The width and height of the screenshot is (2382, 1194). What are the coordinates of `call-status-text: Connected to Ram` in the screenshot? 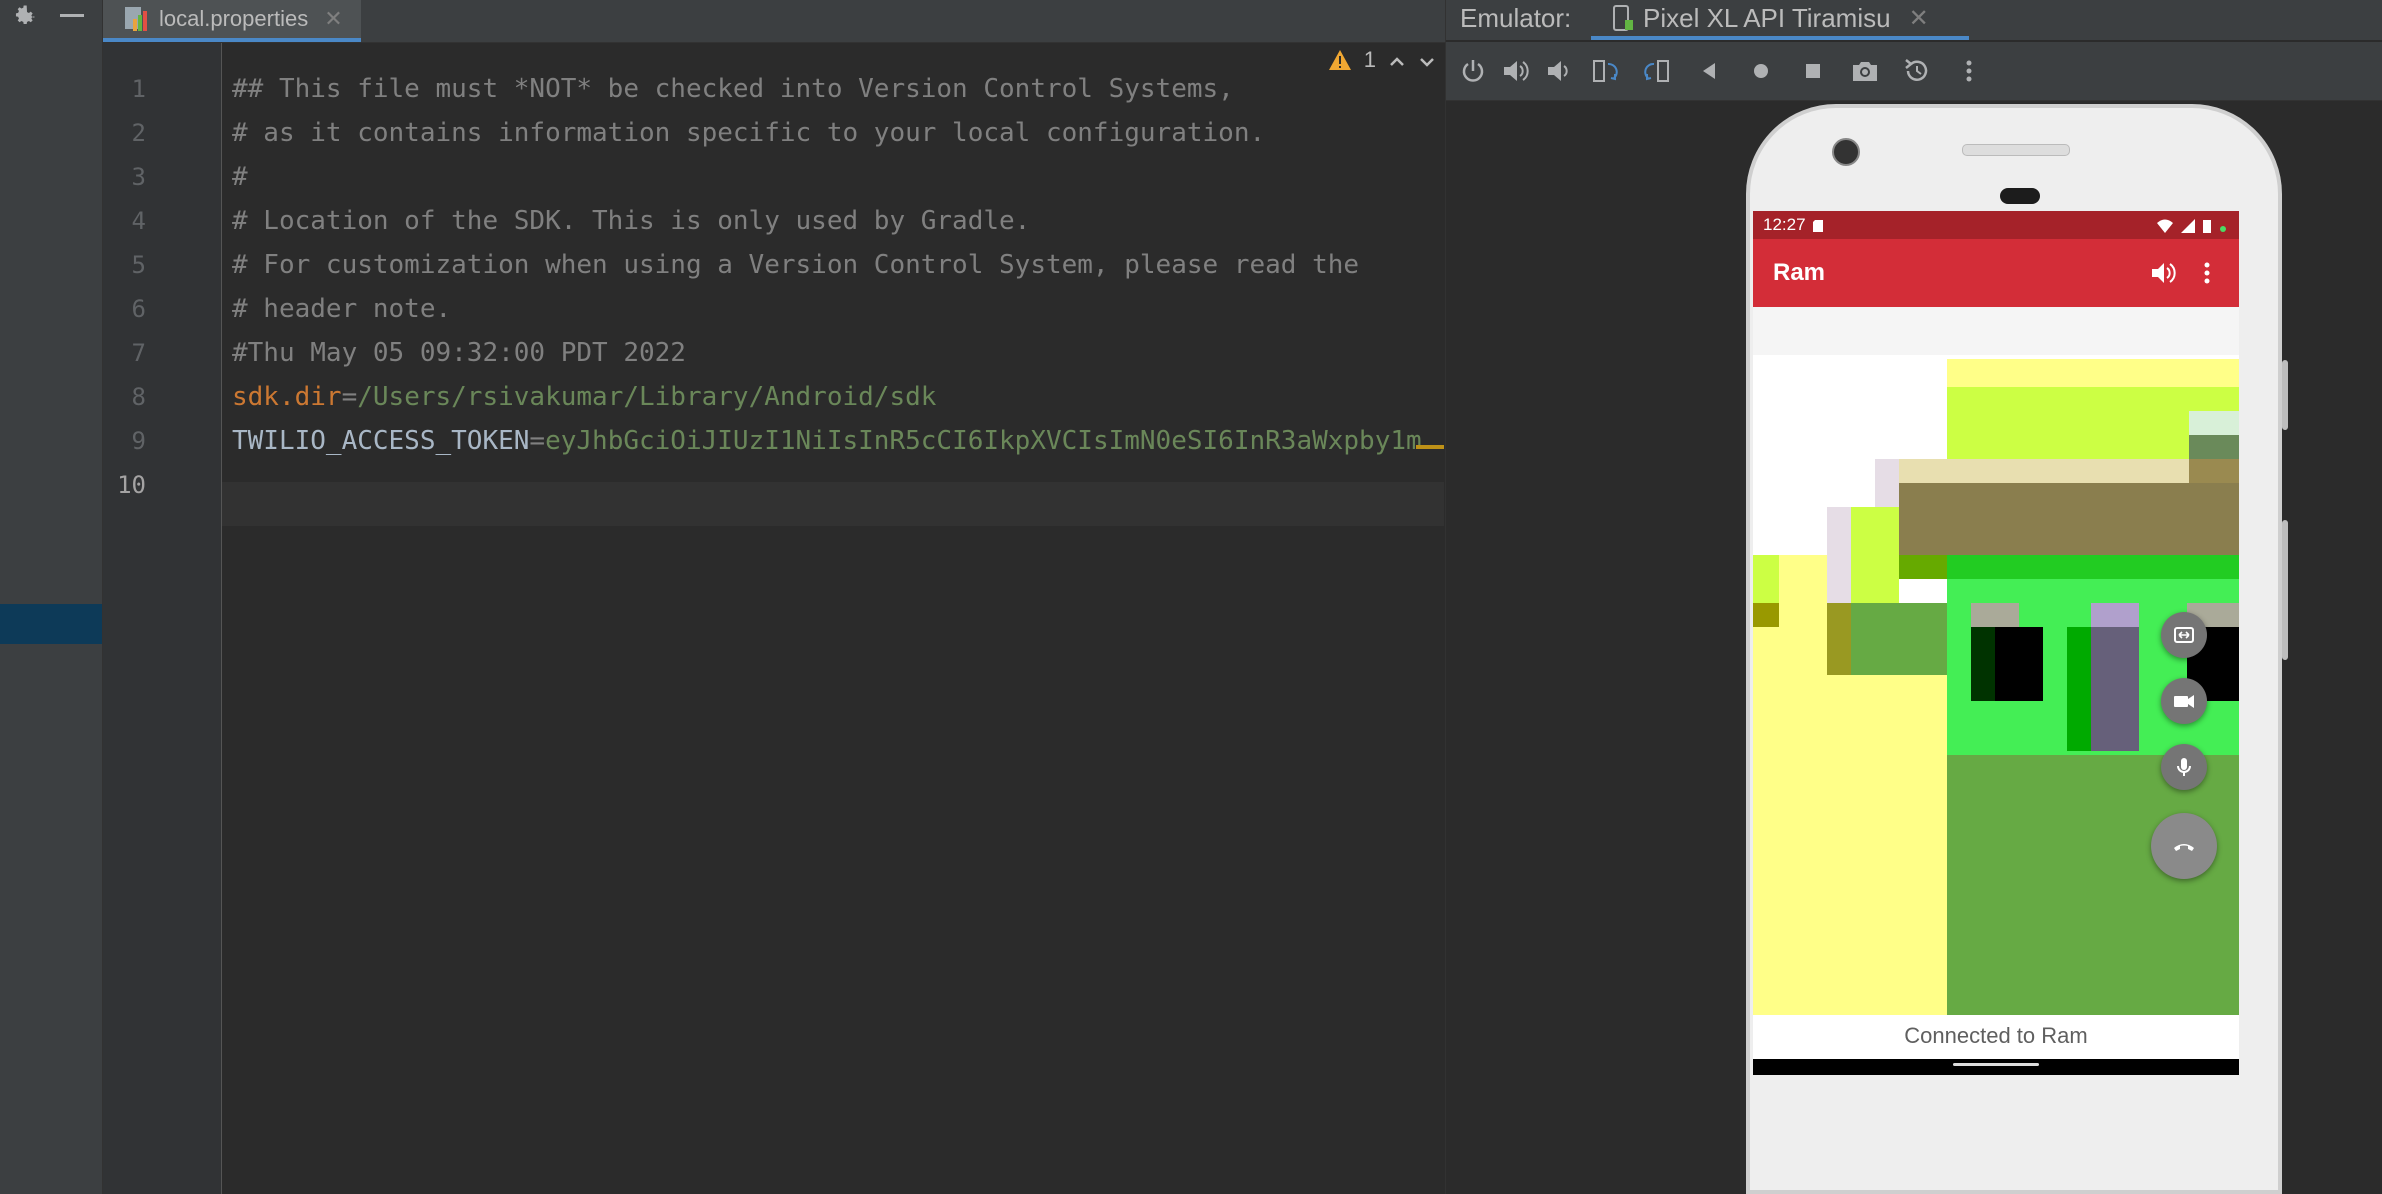 It's located at (1996, 1035).